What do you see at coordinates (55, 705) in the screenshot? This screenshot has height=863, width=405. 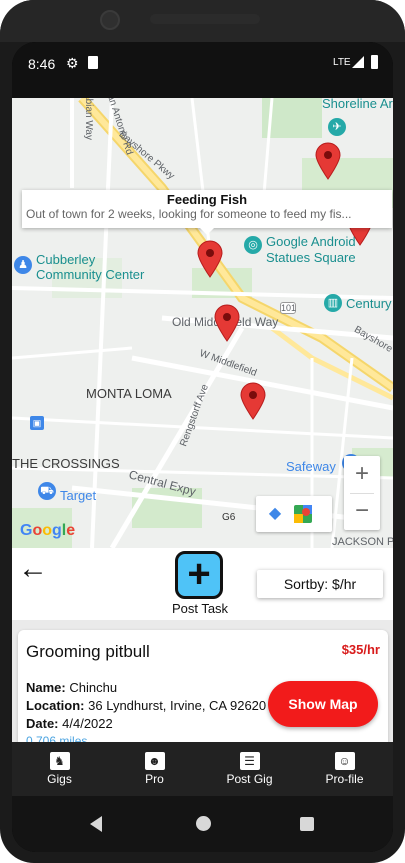 I see `location-label: Location:` at bounding box center [55, 705].